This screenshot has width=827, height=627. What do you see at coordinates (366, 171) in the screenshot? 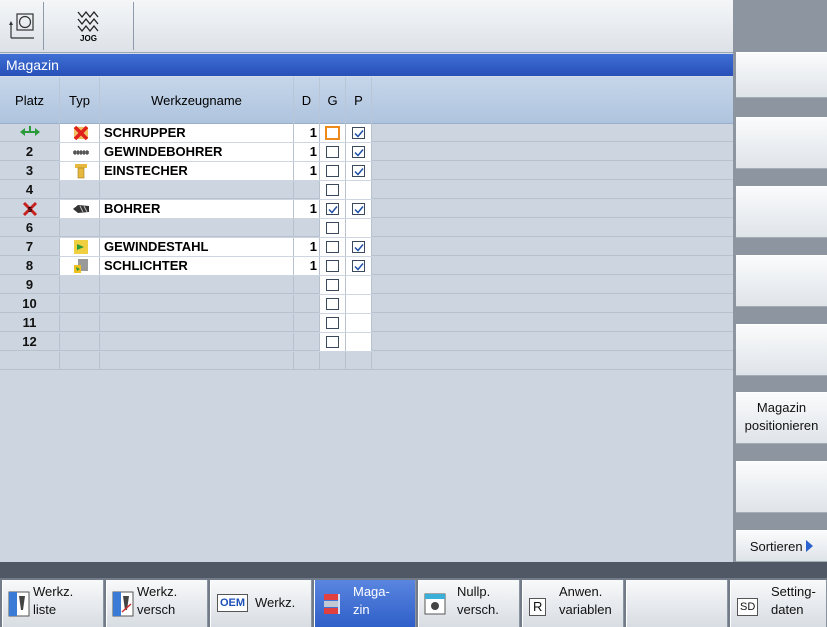
I see `table-row: 3 EINSTECHER 1` at bounding box center [366, 171].